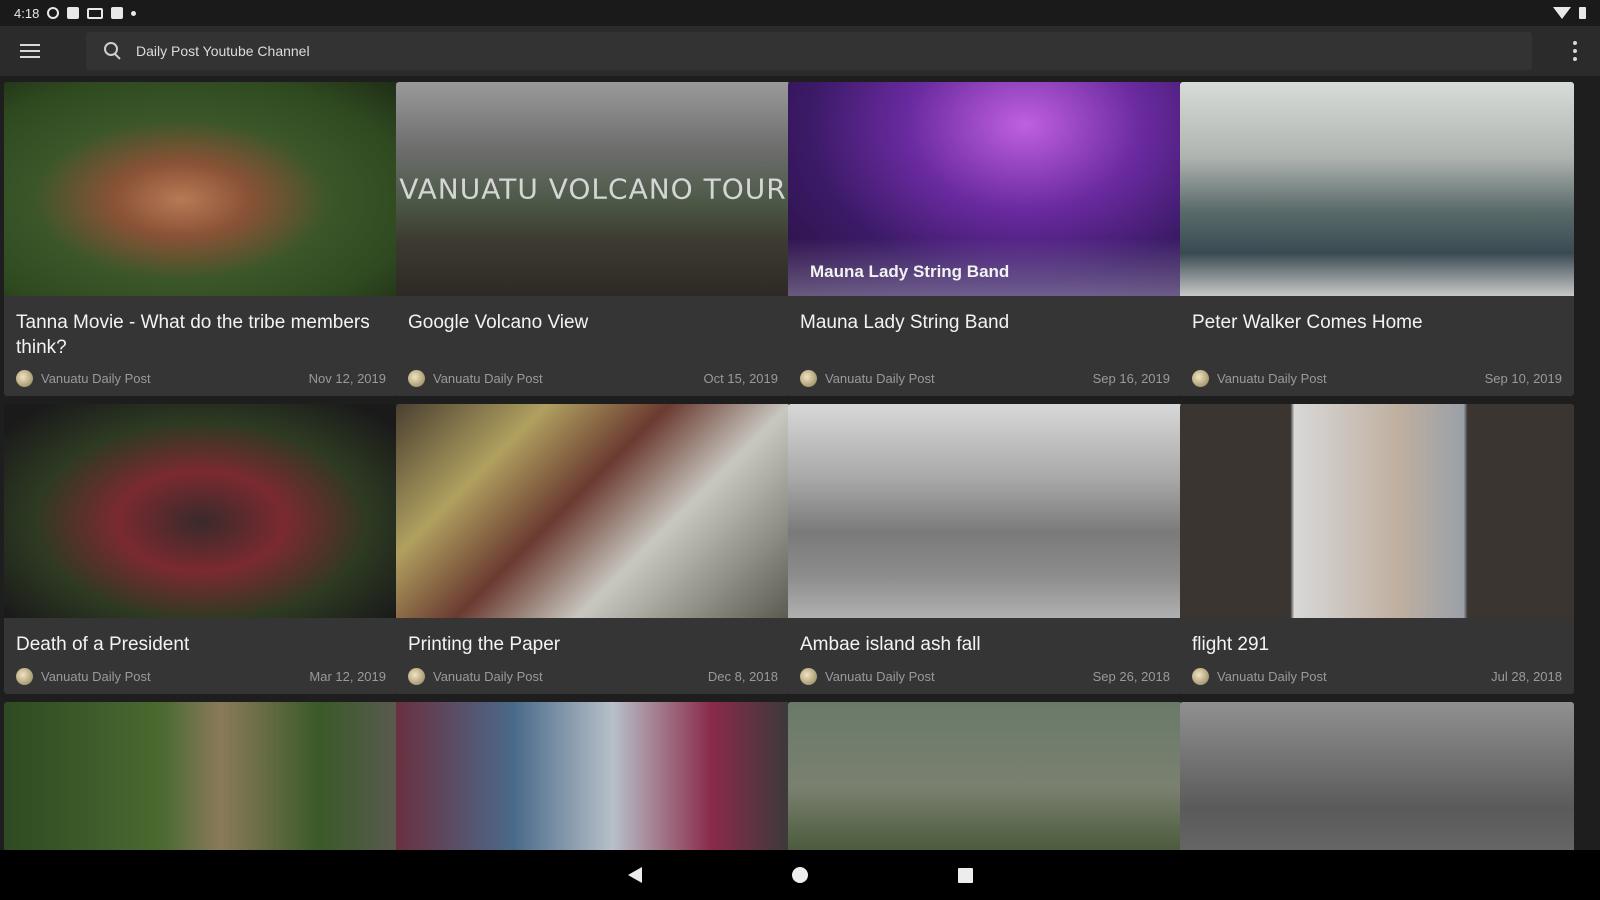 The image size is (1600, 900). Describe the element at coordinates (134, 13) in the screenshot. I see `more-notifications-icon` at that location.